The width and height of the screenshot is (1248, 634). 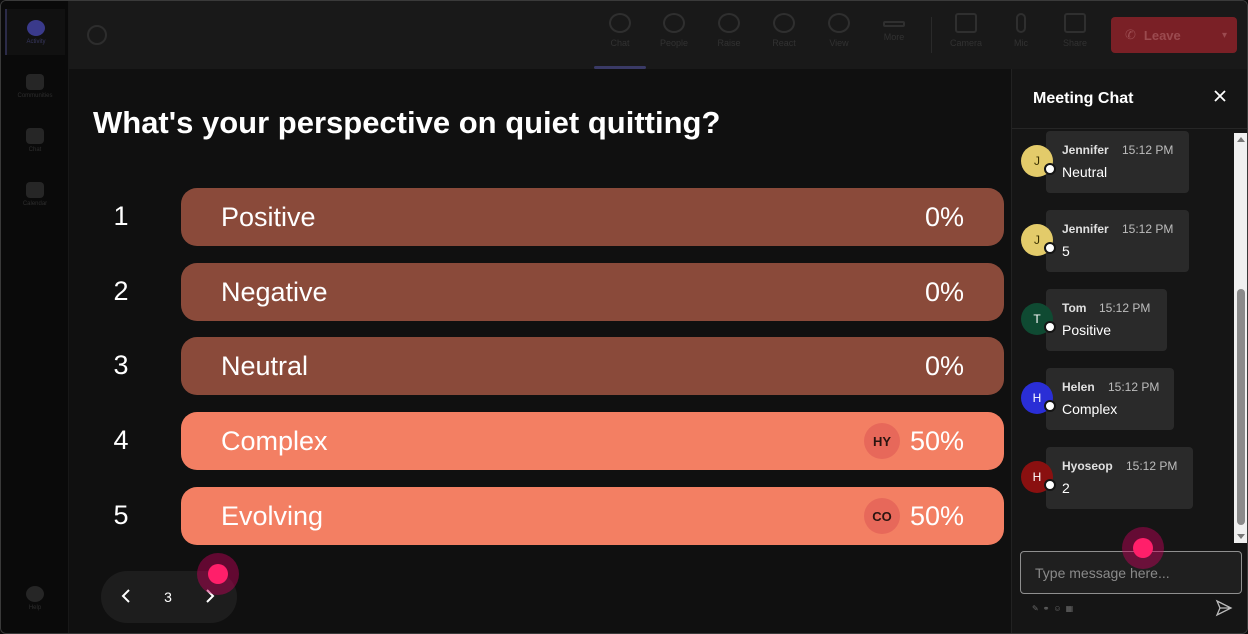 What do you see at coordinates (1057, 608) in the screenshot?
I see `emoji-icon: ☺` at bounding box center [1057, 608].